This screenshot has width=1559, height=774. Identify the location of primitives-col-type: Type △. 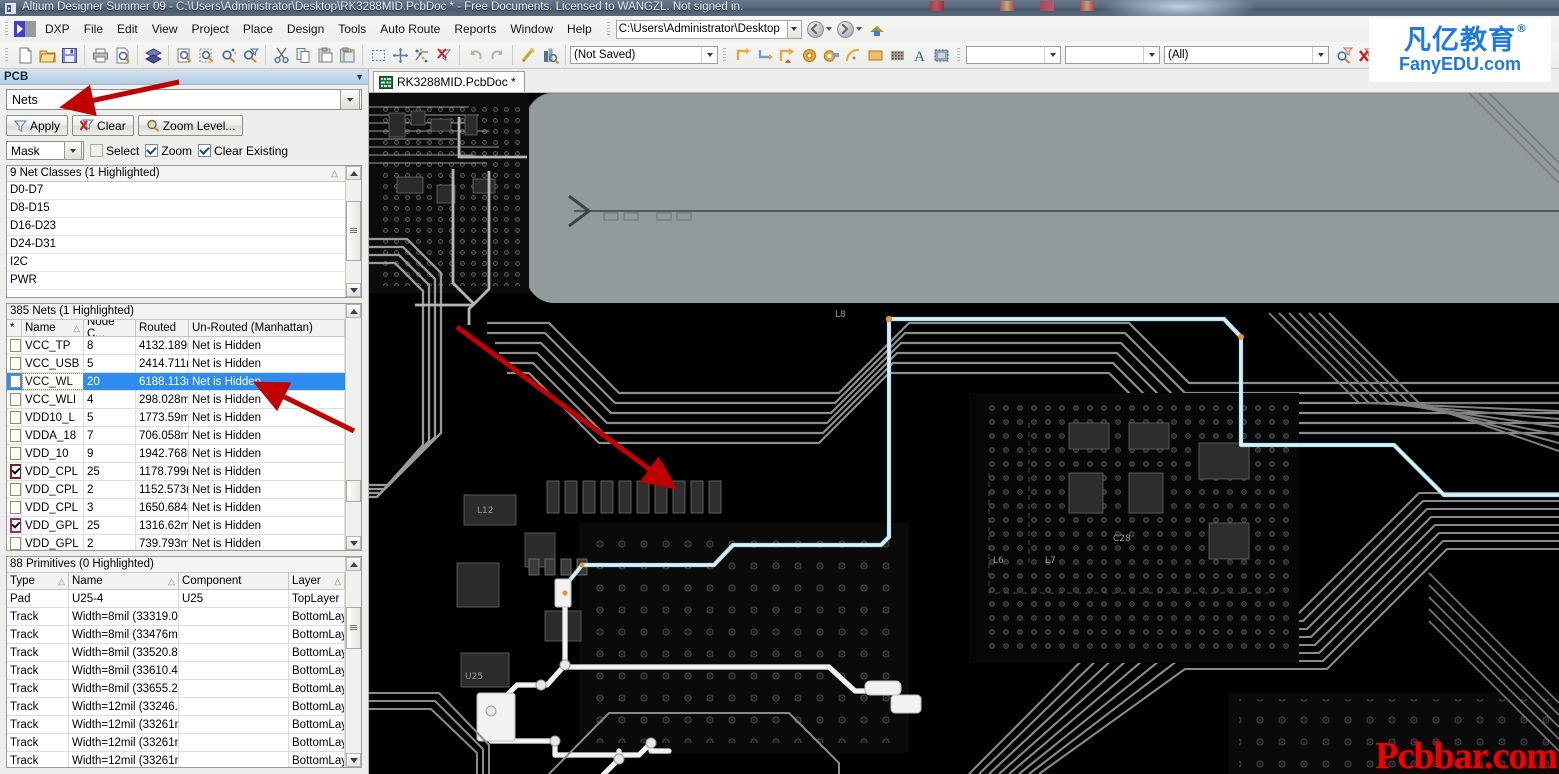
(38, 581).